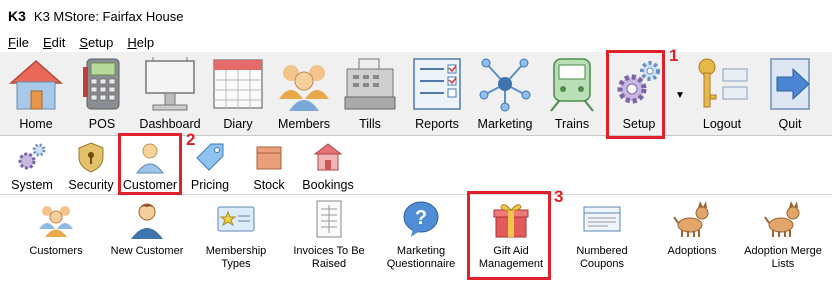 The image size is (832, 292). I want to click on toolbar-pos-button: POS, so click(102, 93).